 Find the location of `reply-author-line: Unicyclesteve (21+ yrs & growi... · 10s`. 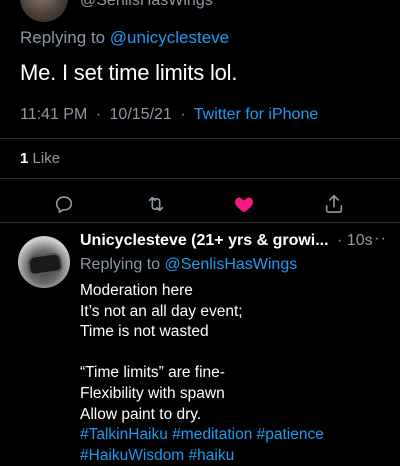

reply-author-line: Unicyclesteve (21+ yrs & growi... · 10s is located at coordinates (226, 241).